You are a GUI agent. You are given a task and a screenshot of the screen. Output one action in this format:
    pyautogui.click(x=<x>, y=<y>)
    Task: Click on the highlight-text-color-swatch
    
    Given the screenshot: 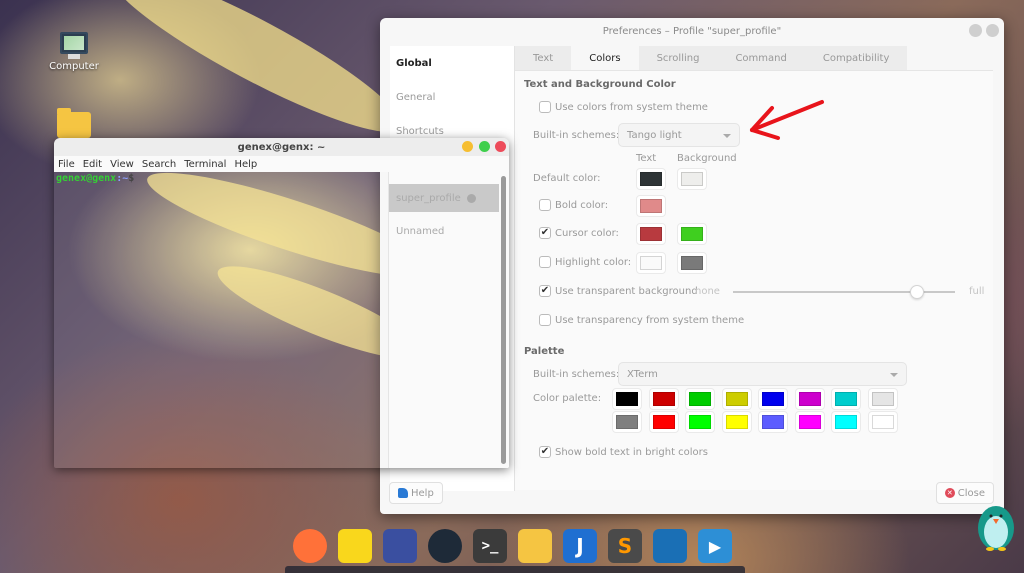 What is the action you would take?
    pyautogui.click(x=651, y=263)
    